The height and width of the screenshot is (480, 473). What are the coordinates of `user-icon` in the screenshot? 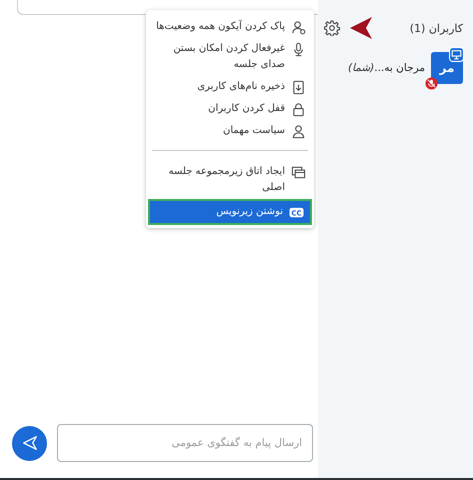 It's located at (298, 131).